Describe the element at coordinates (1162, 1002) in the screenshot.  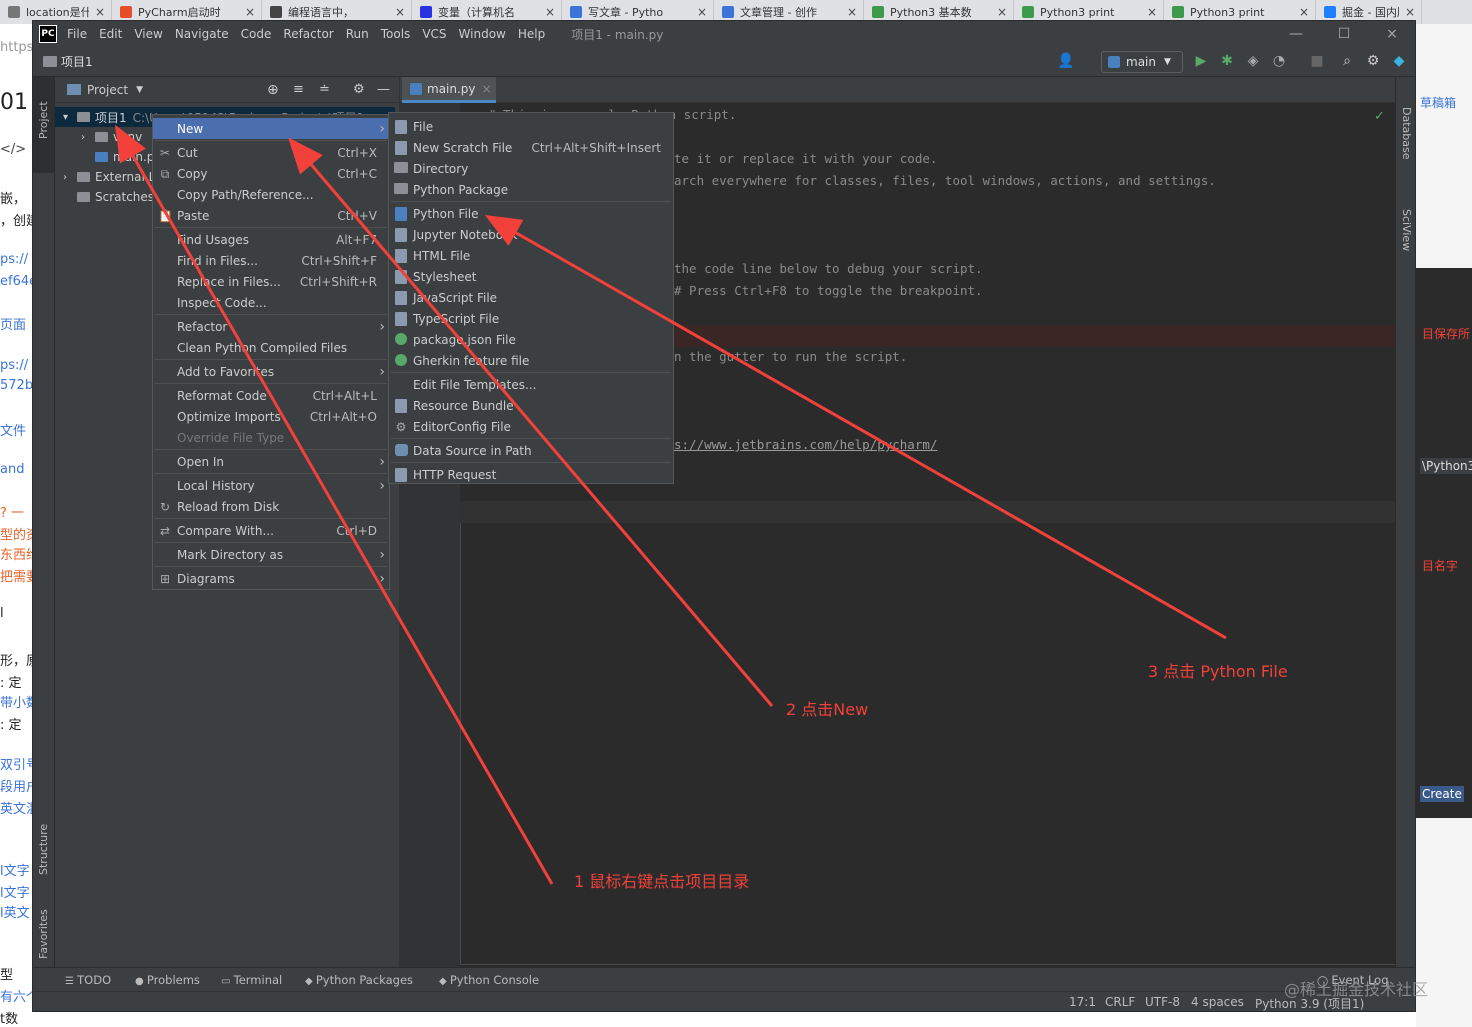
I see `file-encoding: UTF-8` at that location.